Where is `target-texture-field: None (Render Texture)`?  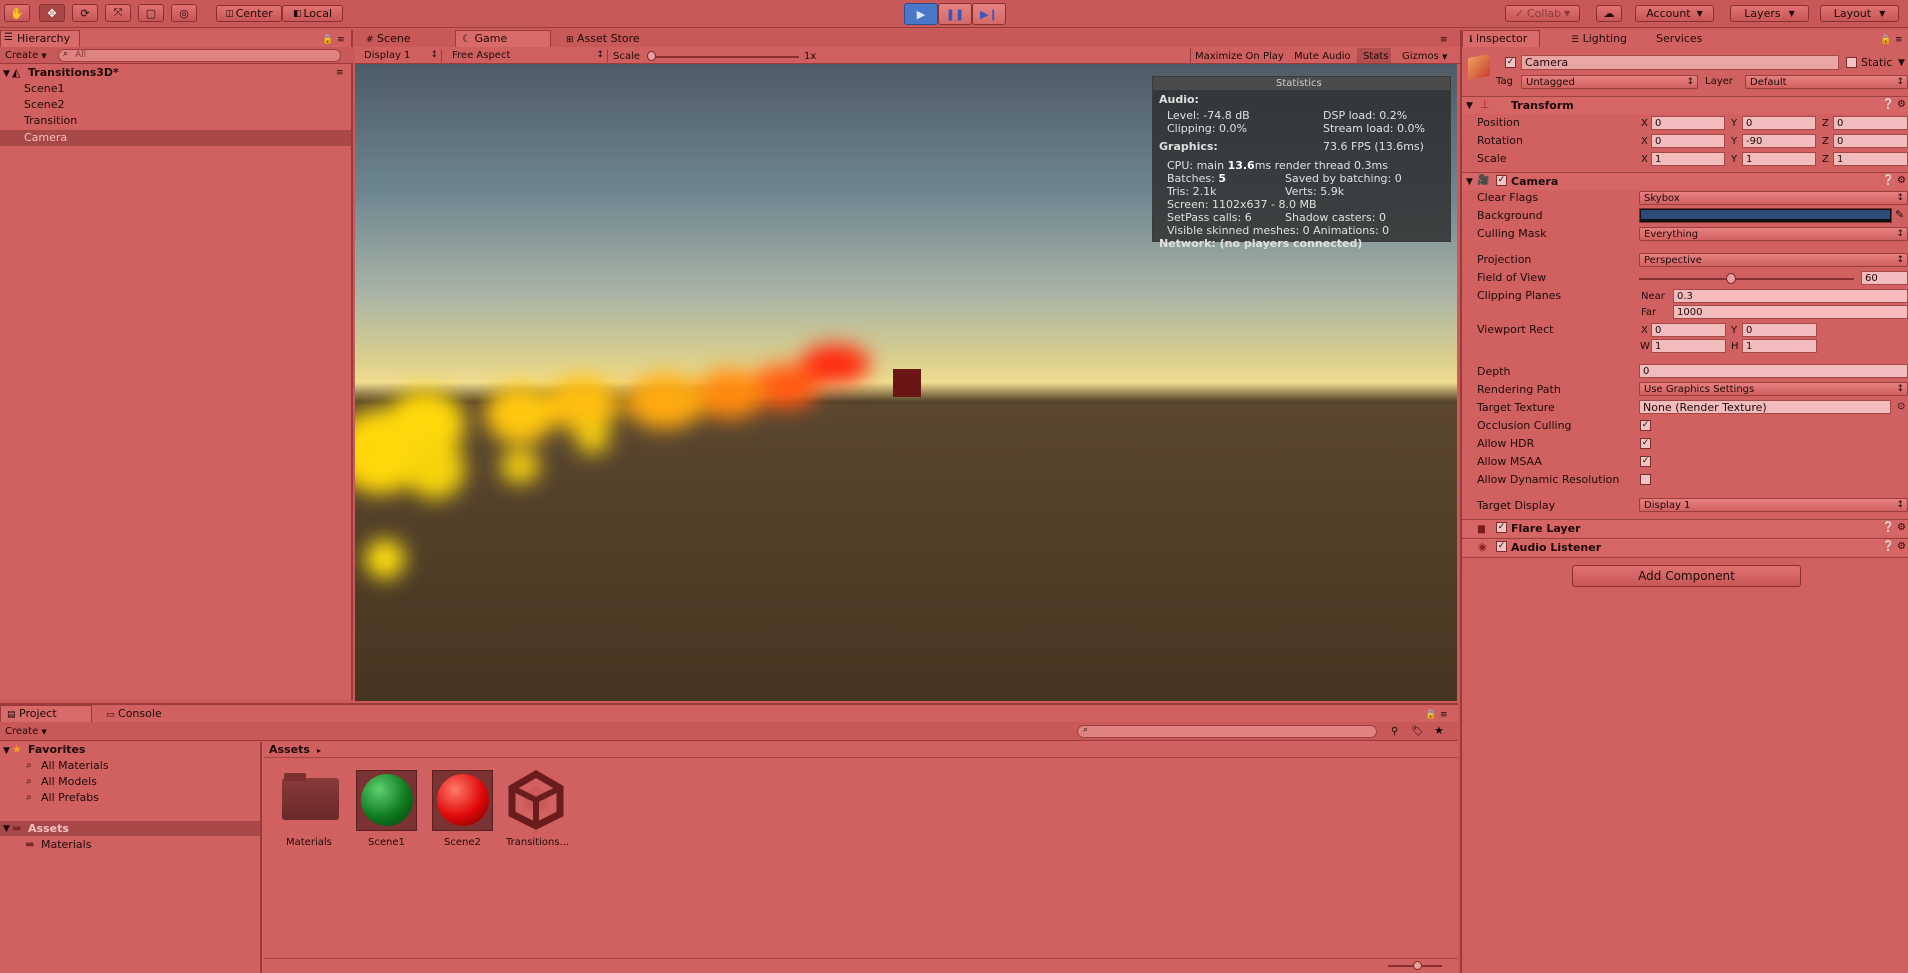 target-texture-field: None (Render Texture) is located at coordinates (1765, 407).